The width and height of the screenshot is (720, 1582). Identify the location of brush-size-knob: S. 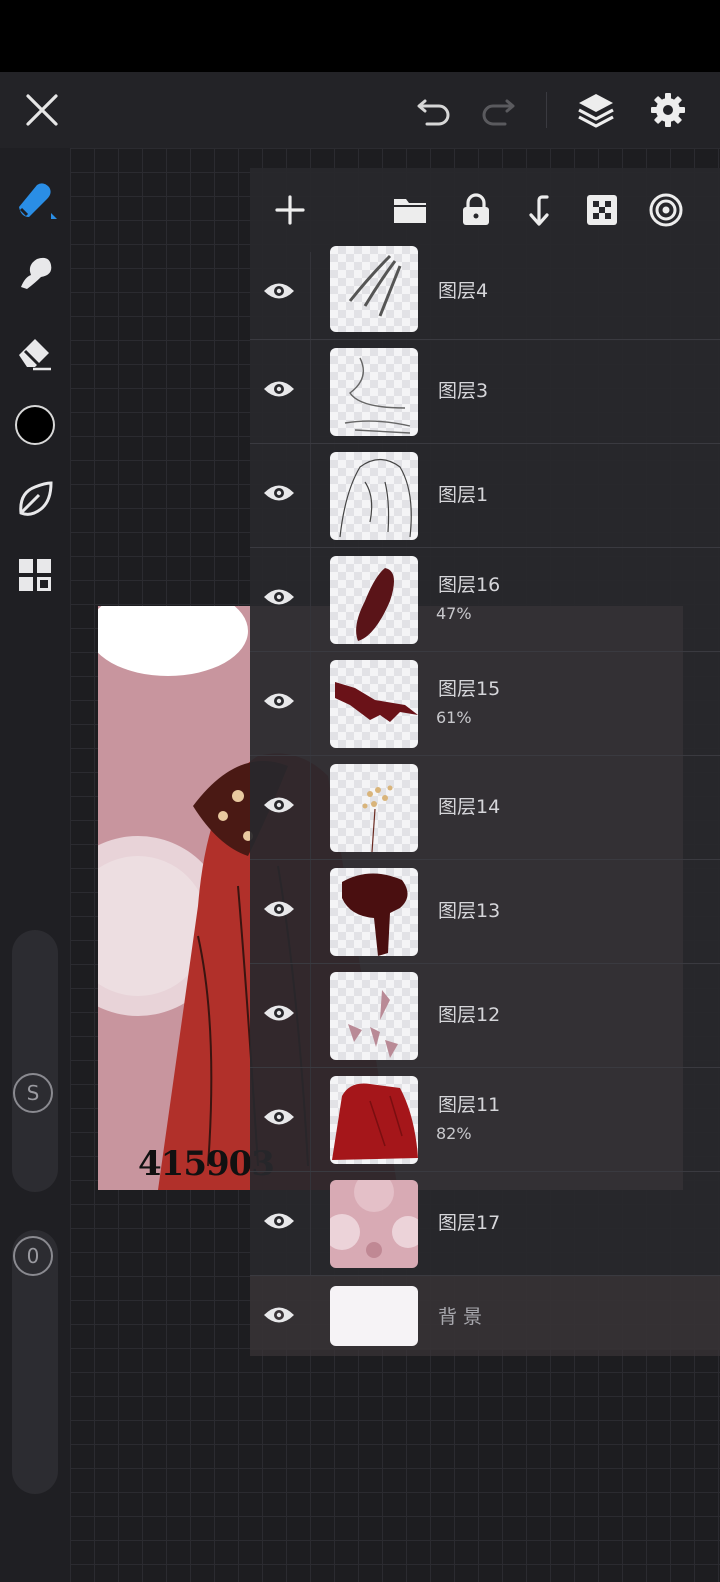
(33, 1093).